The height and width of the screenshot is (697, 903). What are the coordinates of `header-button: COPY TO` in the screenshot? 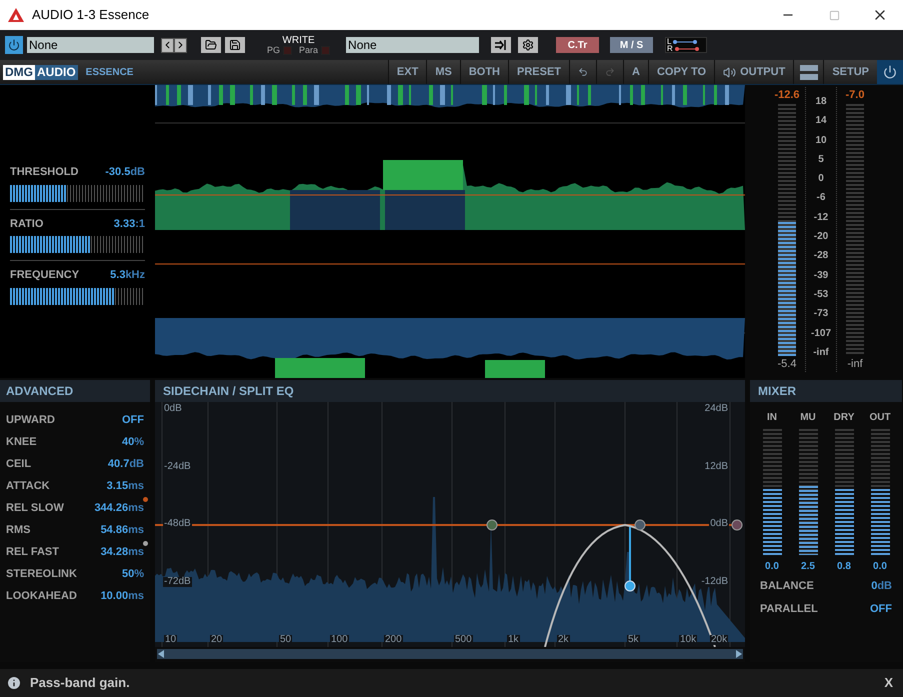 It's located at (681, 72).